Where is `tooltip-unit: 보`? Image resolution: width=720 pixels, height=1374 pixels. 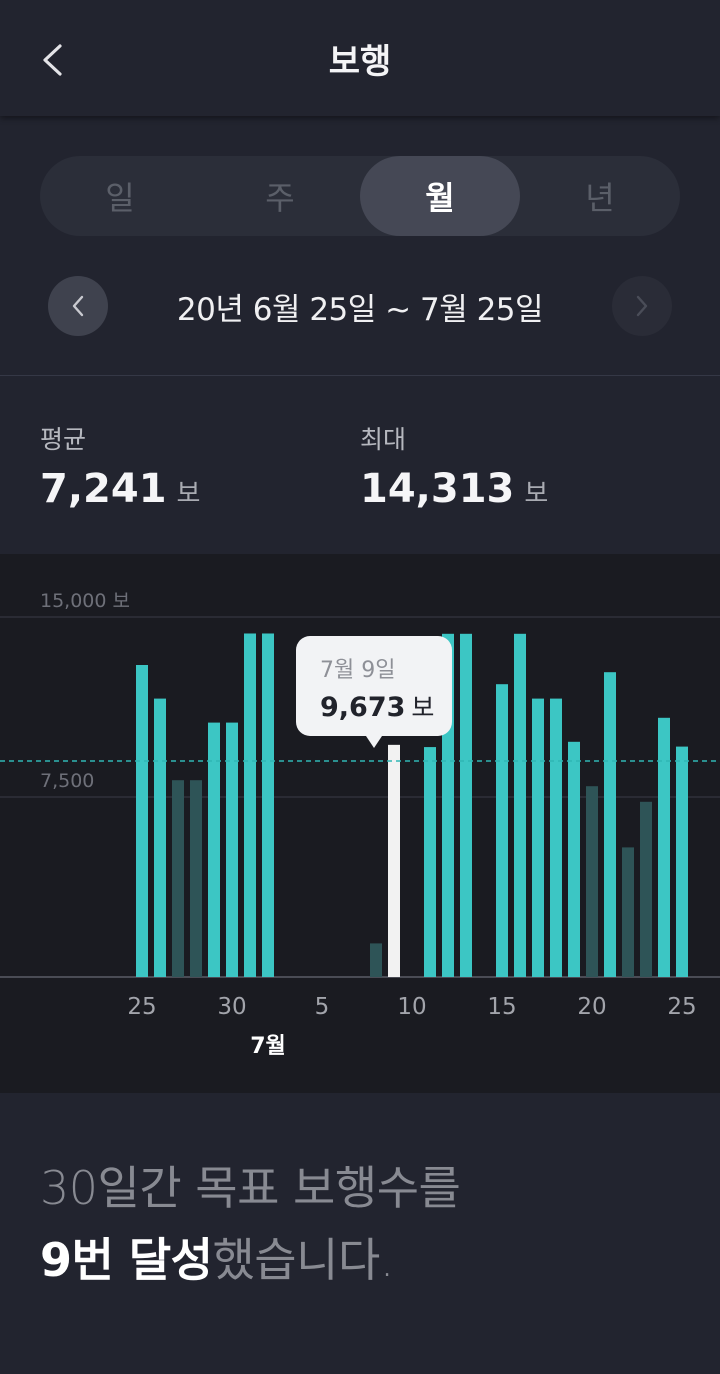 tooltip-unit: 보 is located at coordinates (423, 707).